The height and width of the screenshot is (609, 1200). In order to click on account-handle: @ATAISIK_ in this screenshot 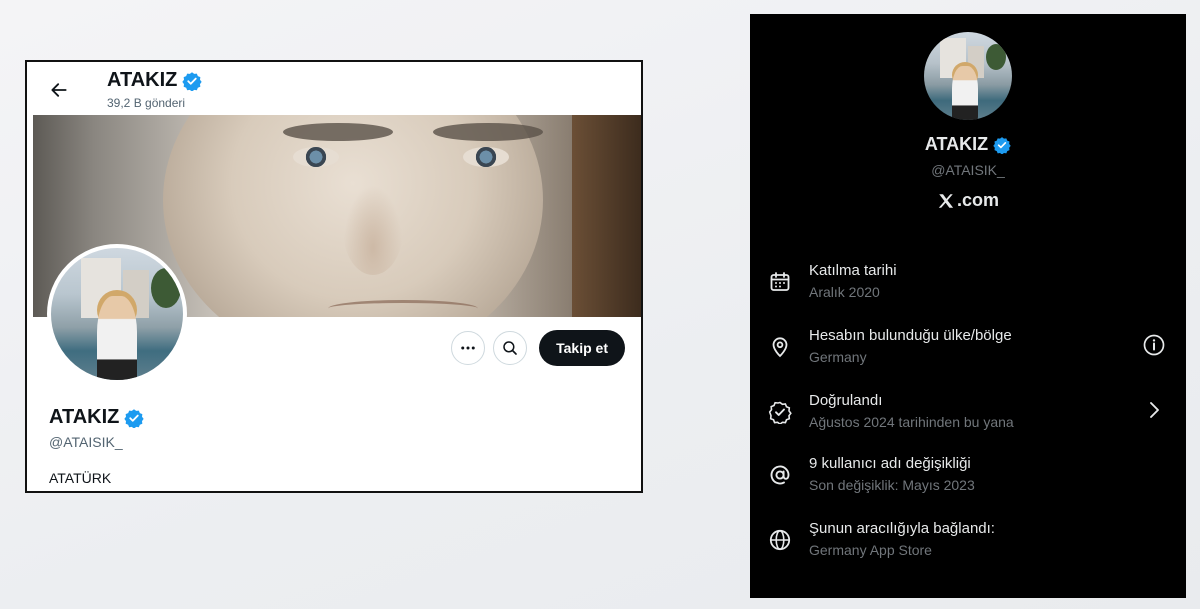, I will do `click(968, 170)`.